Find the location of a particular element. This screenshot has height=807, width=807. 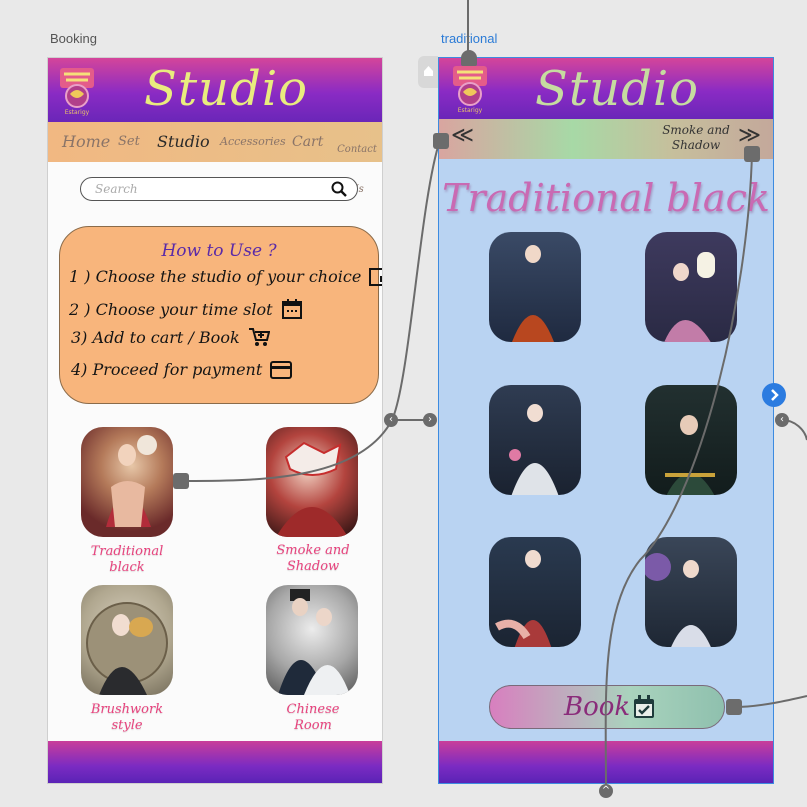

caption-line2: style is located at coordinates (127, 725).